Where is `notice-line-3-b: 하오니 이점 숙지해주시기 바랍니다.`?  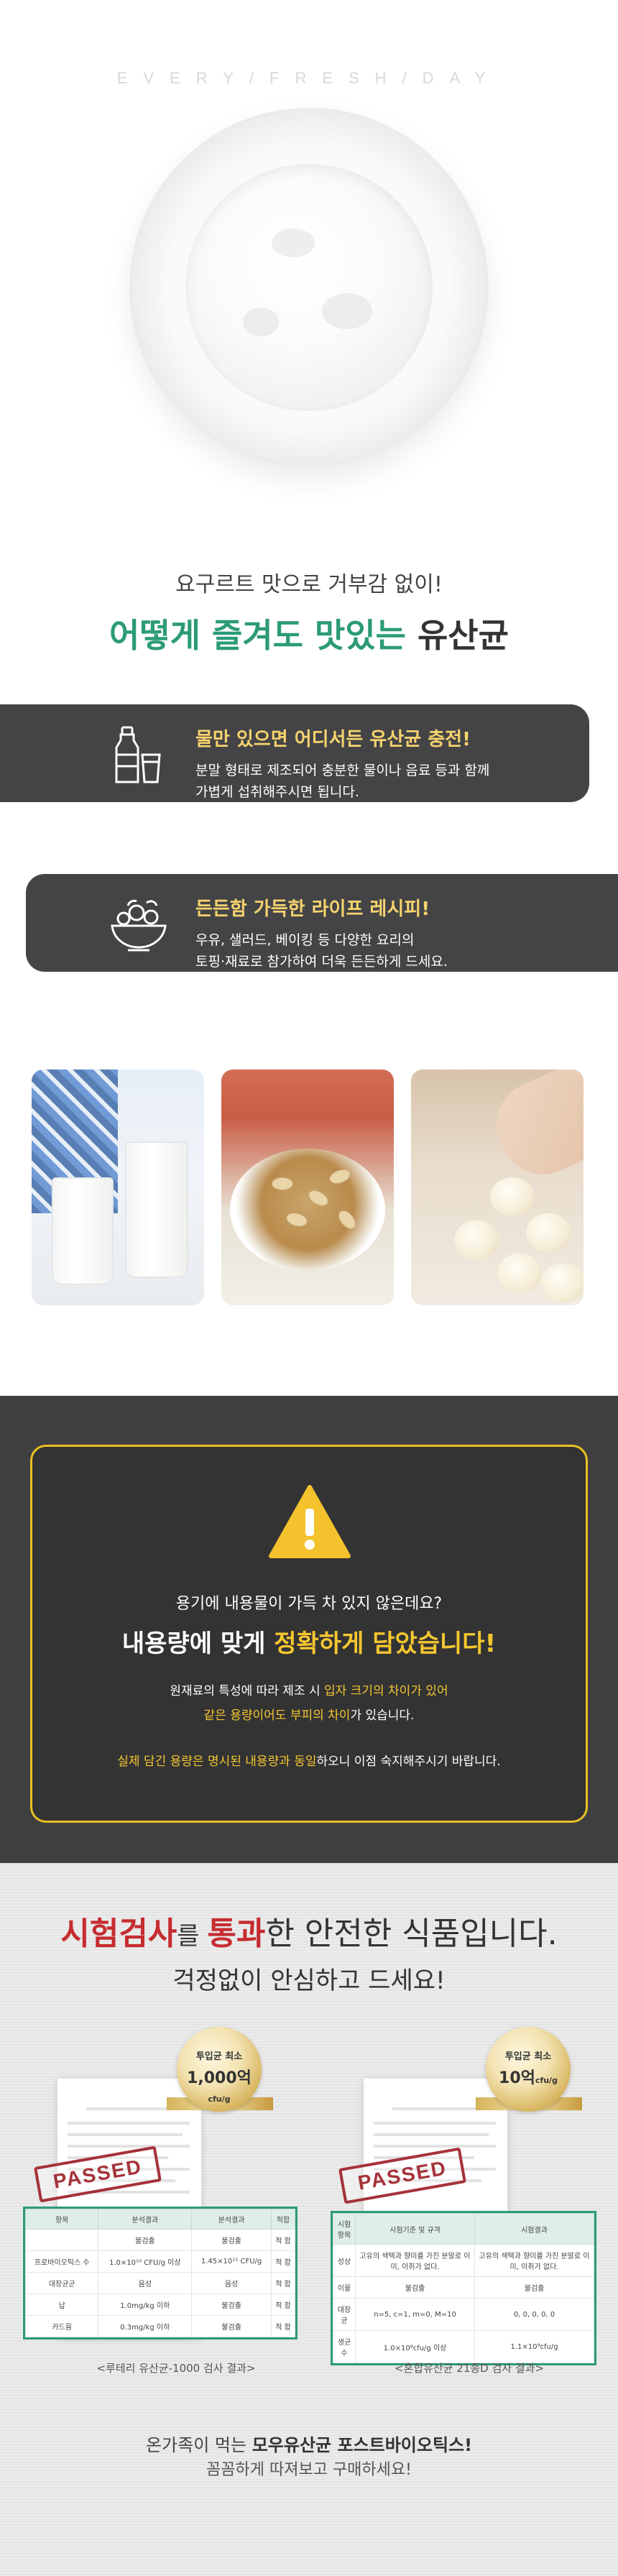 notice-line-3-b: 하오니 이점 숙지해주시기 바랍니다. is located at coordinates (408, 1761).